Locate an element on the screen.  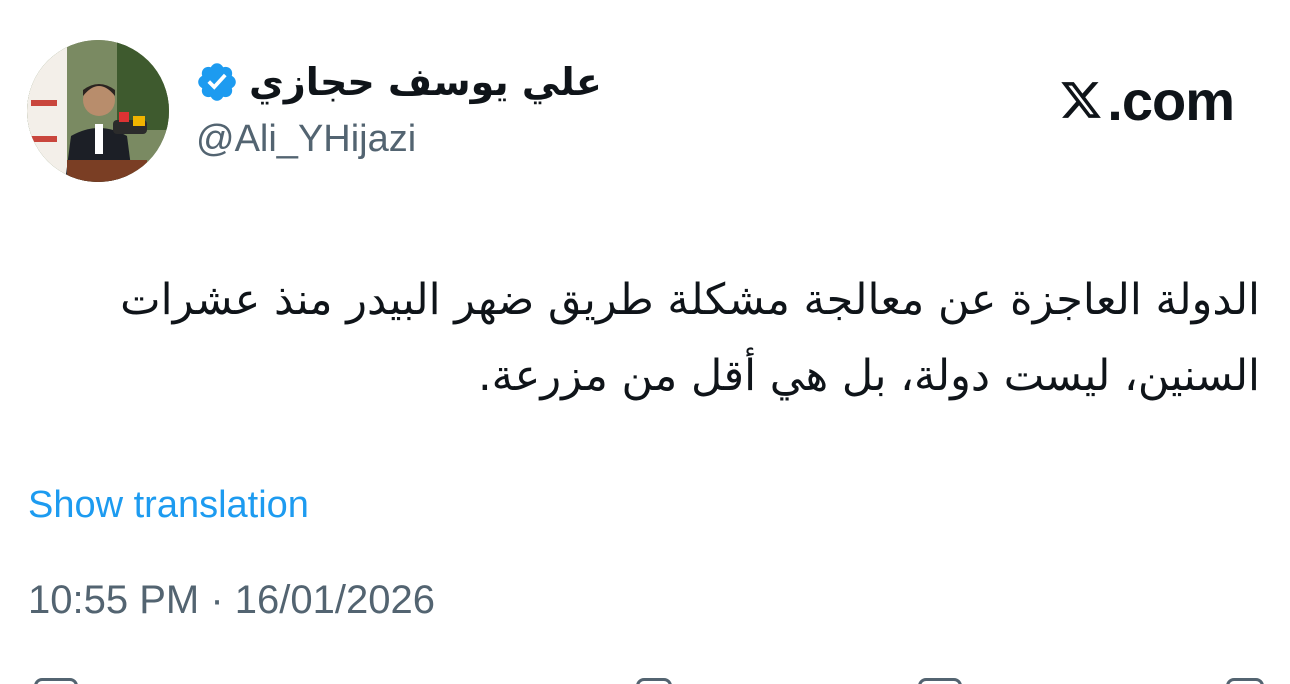
tweet-timestamp: 10:55 PM · 16/01/2026 is located at coordinates (231, 600).